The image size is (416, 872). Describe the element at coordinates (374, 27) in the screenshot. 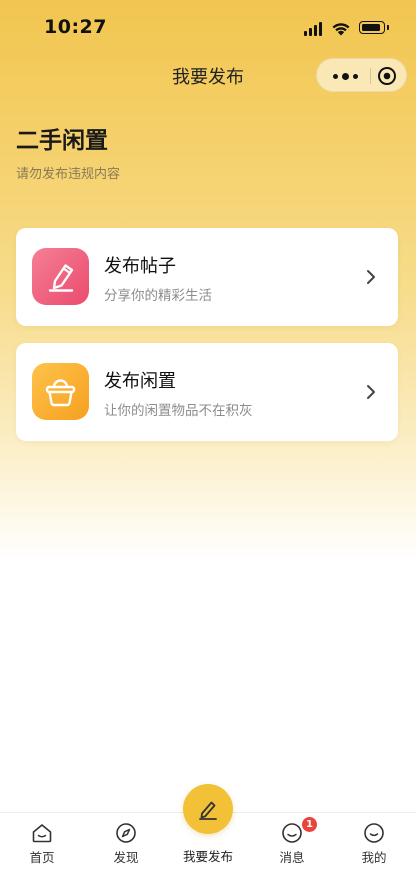

I see `battery-icon` at that location.